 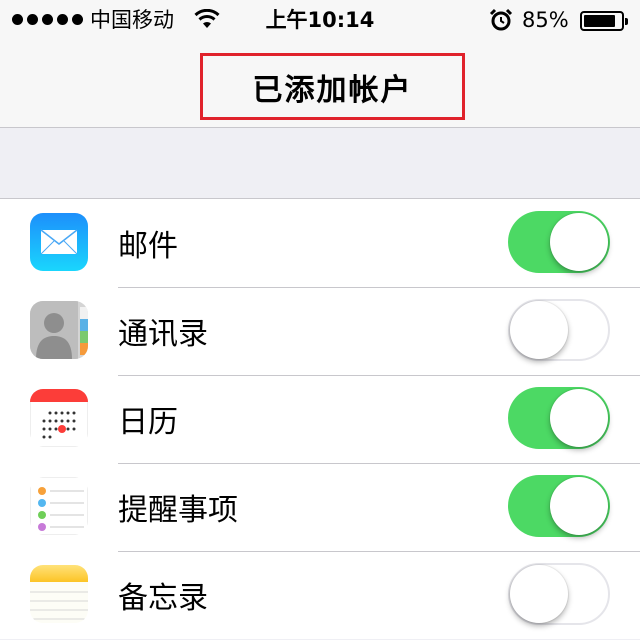 I want to click on battery-icon, so click(x=604, y=21).